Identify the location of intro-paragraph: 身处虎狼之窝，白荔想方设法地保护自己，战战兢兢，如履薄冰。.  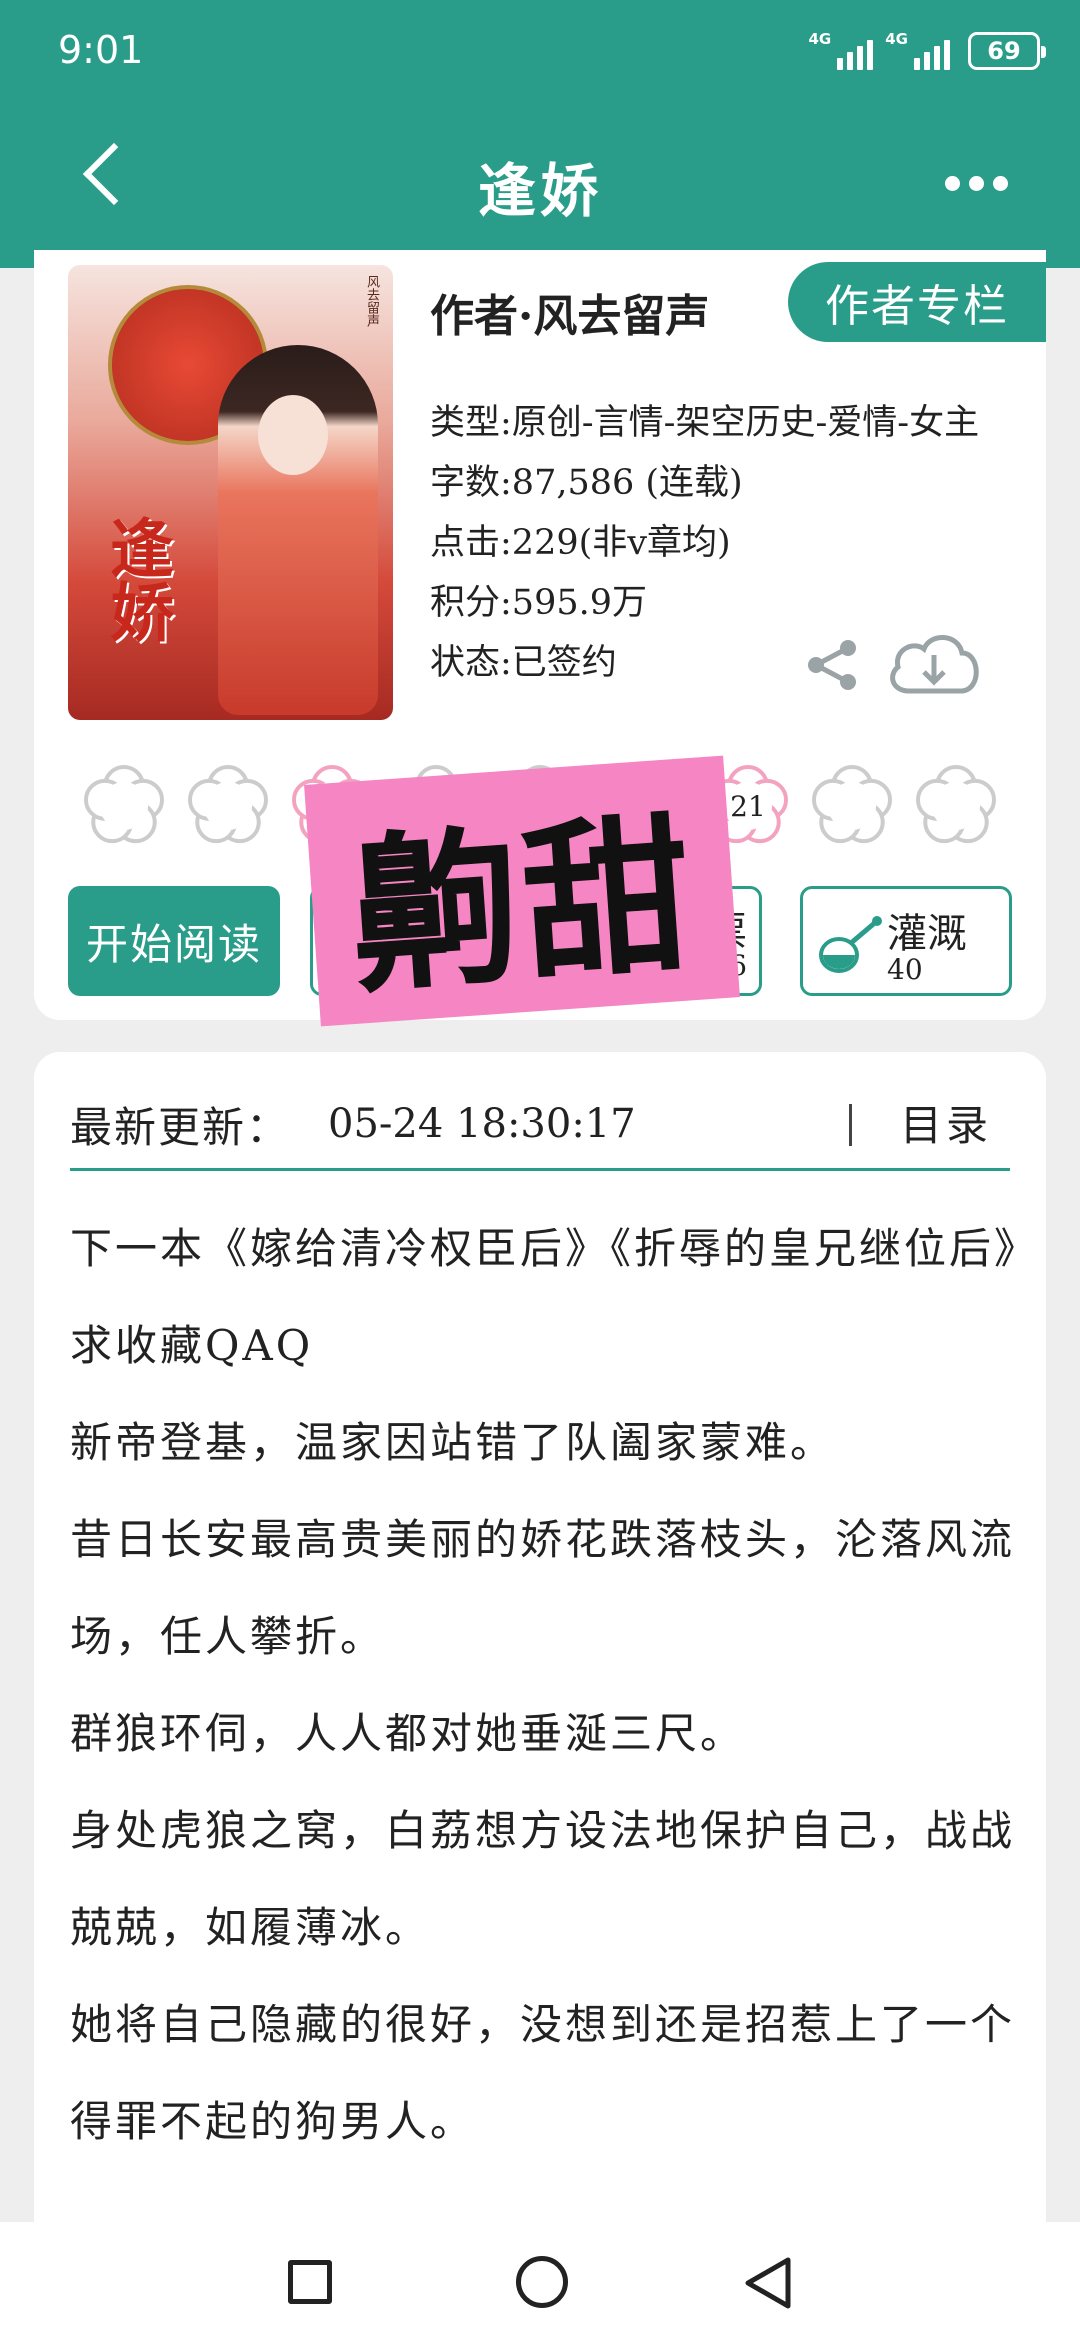
(543, 1879).